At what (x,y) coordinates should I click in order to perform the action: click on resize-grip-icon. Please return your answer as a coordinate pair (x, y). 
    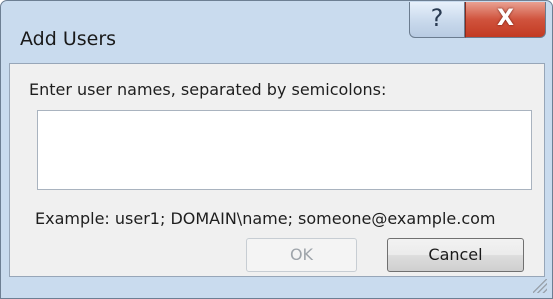
    Looking at the image, I should click on (540, 286).